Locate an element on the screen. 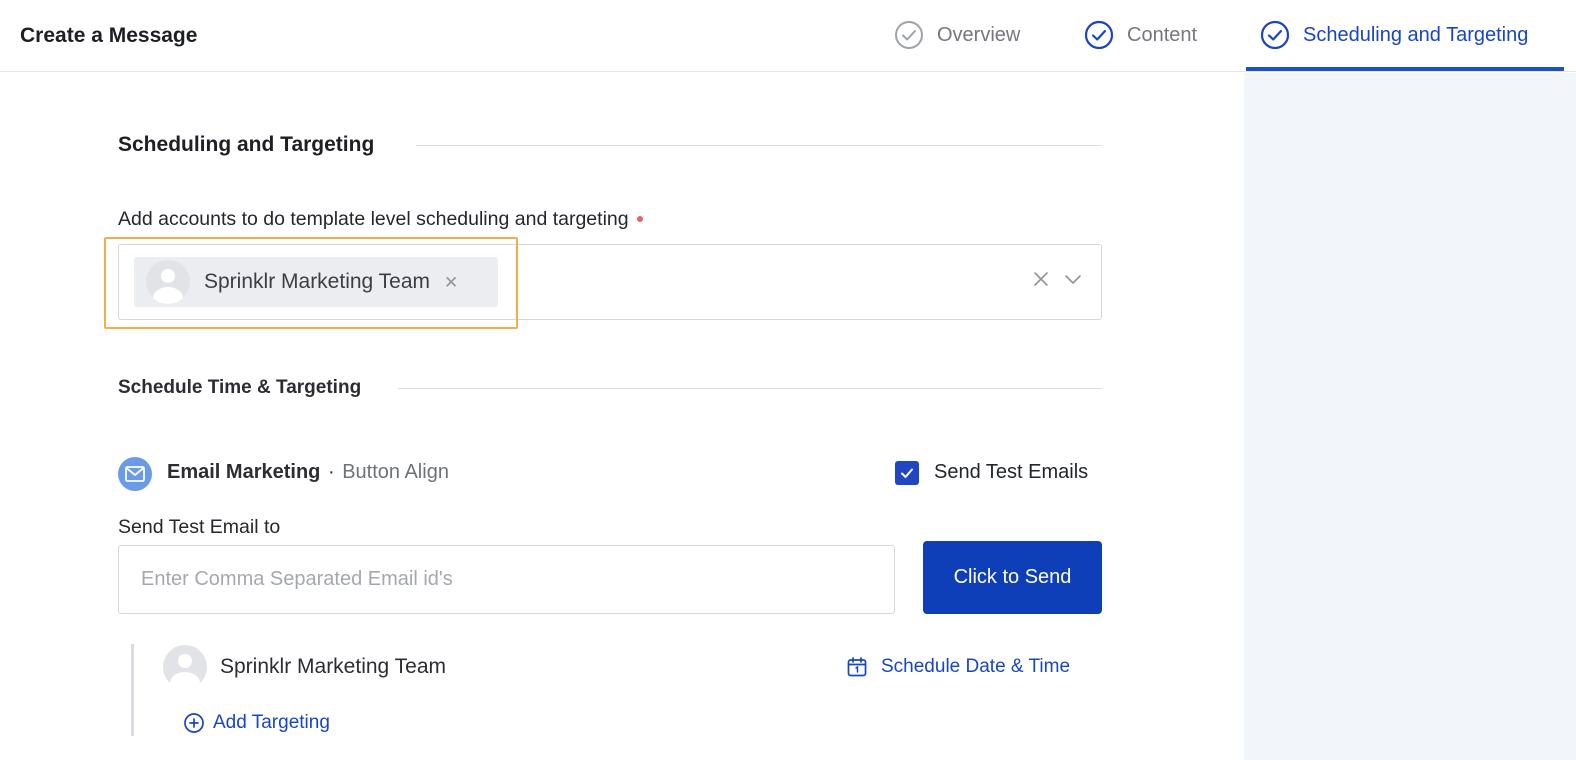  add-targeting-link: Add Targeting is located at coordinates (256, 723).